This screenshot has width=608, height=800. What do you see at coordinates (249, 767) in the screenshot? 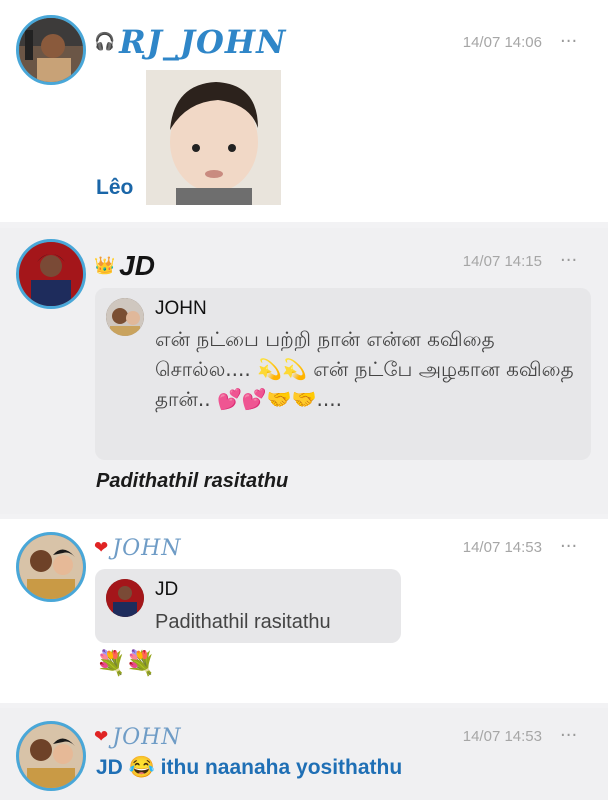
I see `post-caption: JD 😂 ithu naanaha yosithathu` at bounding box center [249, 767].